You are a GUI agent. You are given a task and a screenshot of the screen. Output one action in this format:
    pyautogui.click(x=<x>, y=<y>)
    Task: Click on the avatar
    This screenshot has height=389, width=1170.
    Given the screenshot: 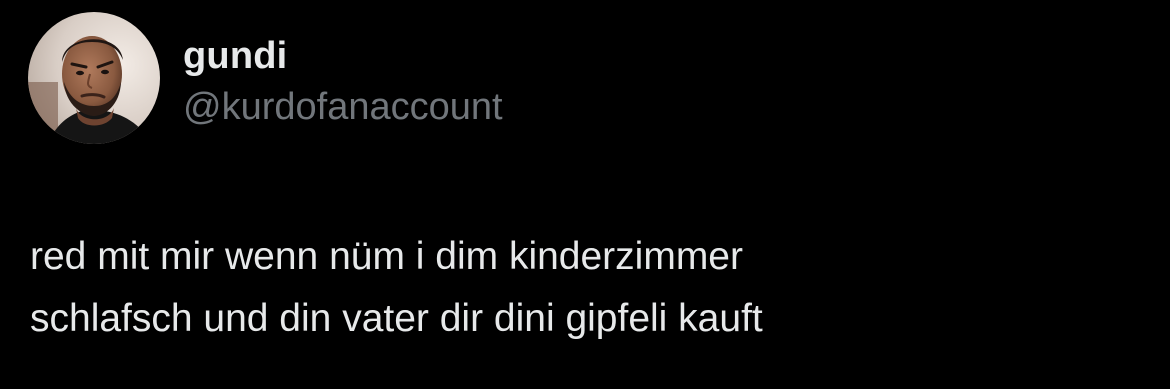 What is the action you would take?
    pyautogui.click(x=94, y=78)
    